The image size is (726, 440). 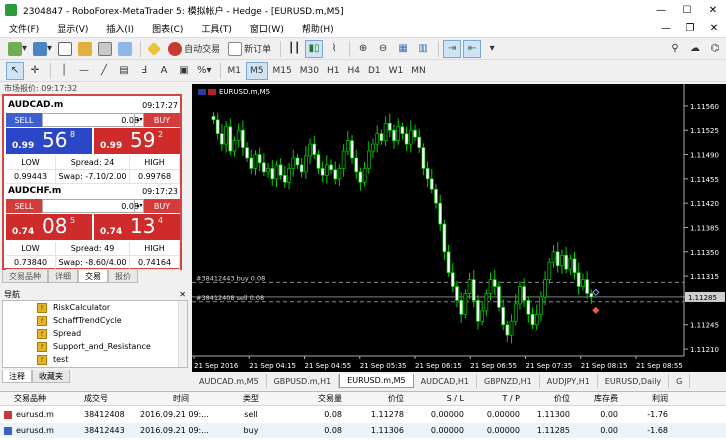 What do you see at coordinates (294, 49) in the screenshot?
I see `bar-chart-button: ┃┃` at bounding box center [294, 49].